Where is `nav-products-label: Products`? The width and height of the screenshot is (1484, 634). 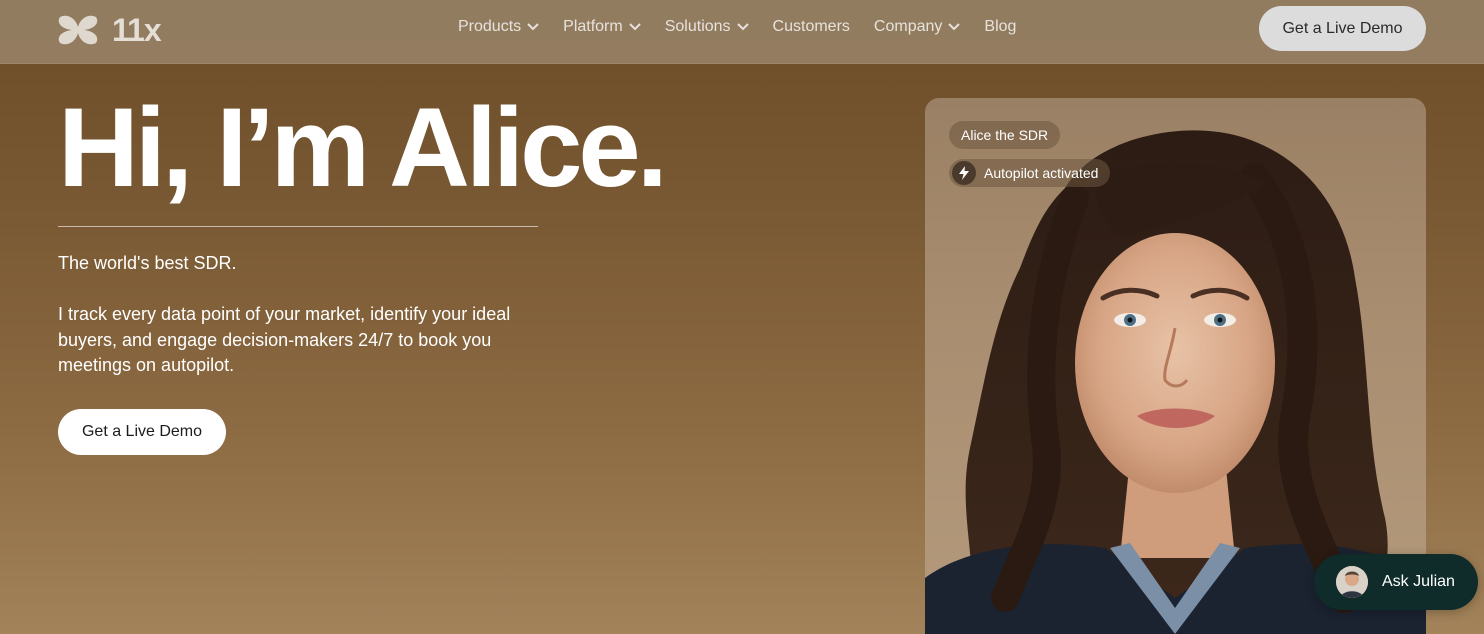 nav-products-label: Products is located at coordinates (490, 26).